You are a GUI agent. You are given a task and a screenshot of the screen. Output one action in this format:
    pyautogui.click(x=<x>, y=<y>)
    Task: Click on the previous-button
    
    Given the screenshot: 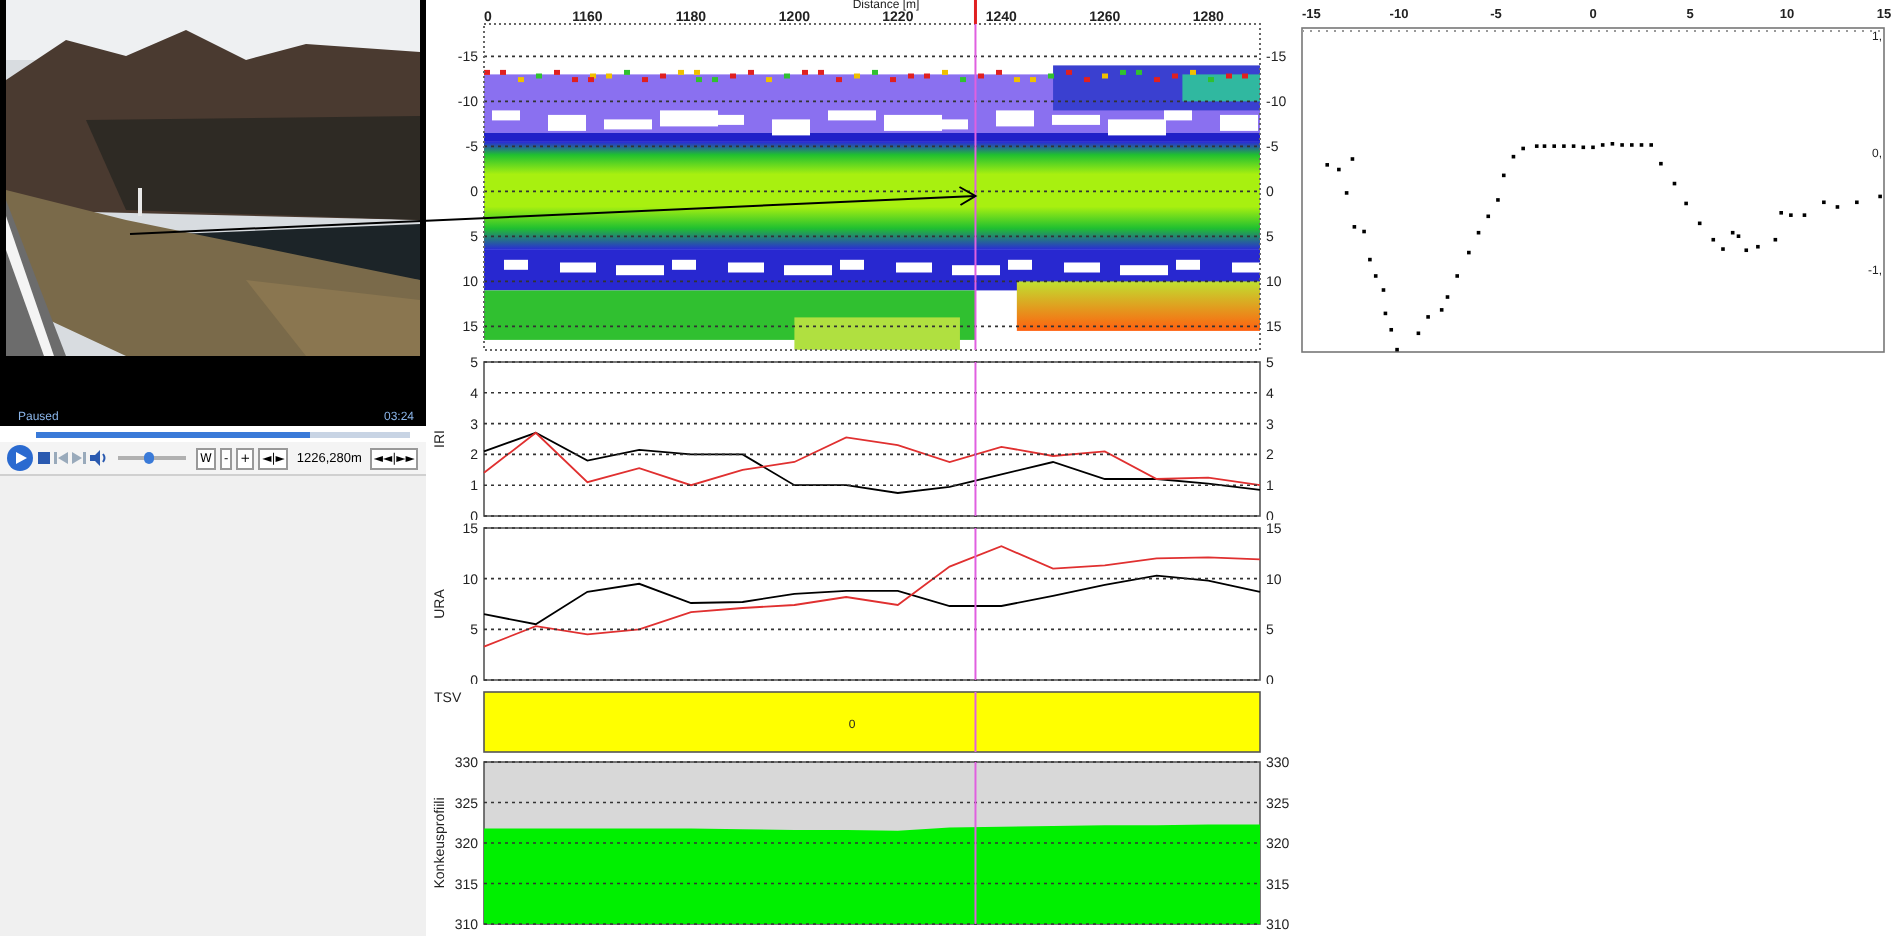 What is the action you would take?
    pyautogui.click(x=61, y=458)
    